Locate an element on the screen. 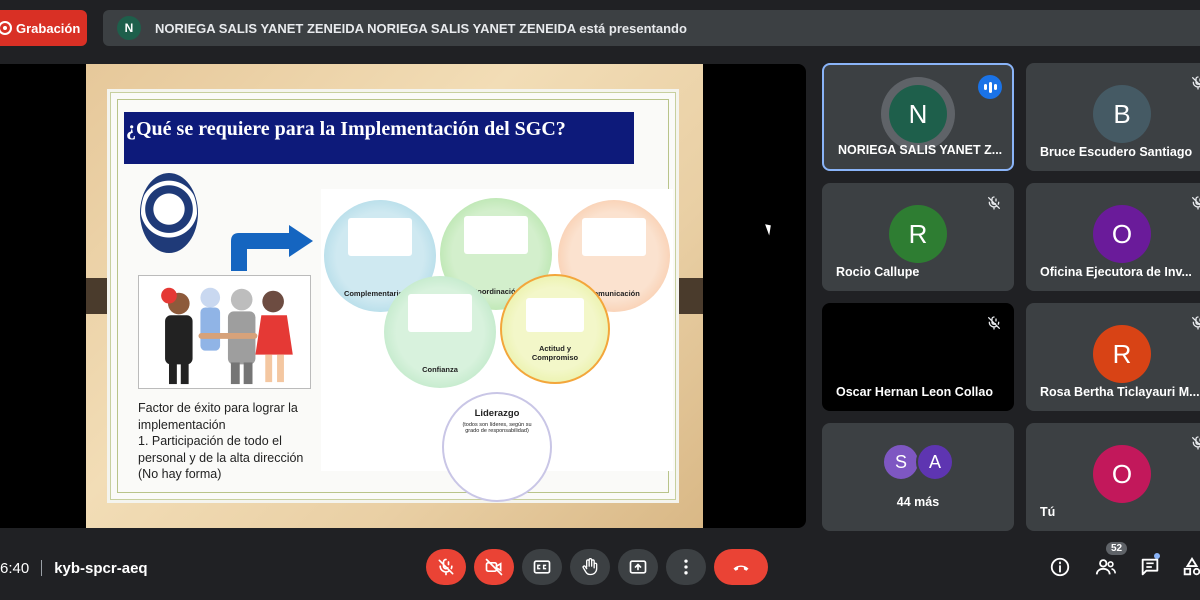 The image size is (1200, 600). people-icon is located at coordinates (1105, 567).